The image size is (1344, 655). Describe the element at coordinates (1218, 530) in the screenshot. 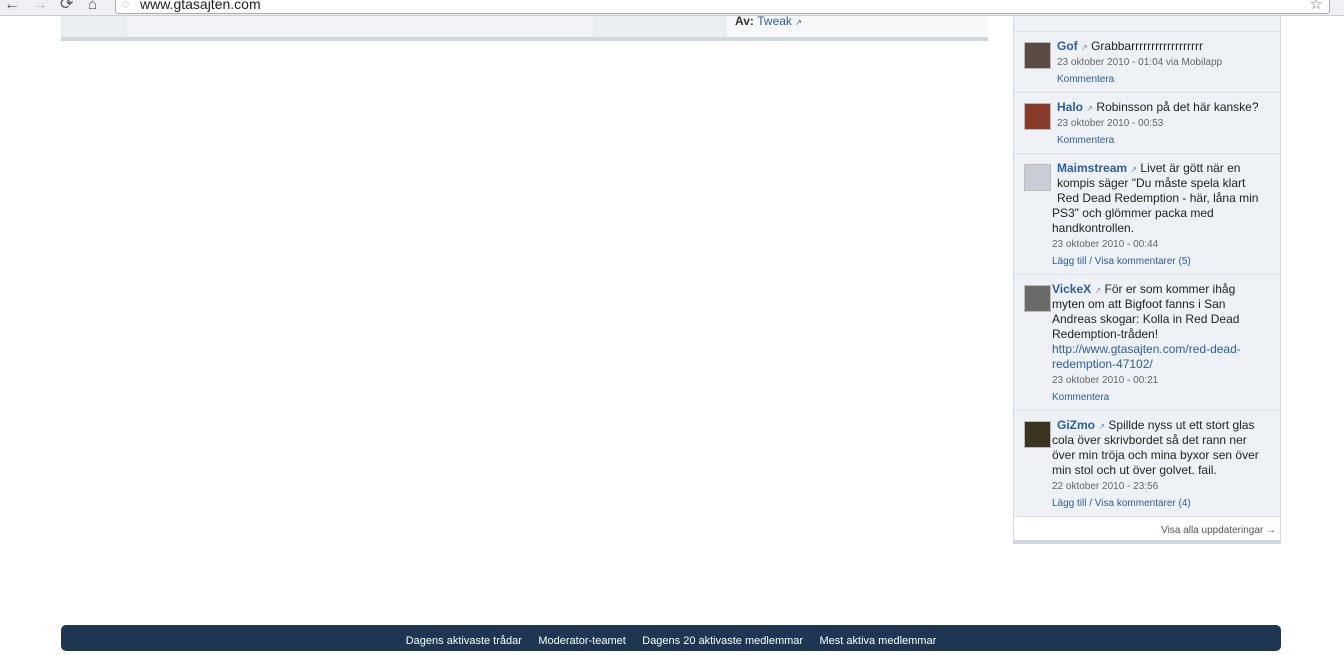

I see `view-all-updates-link: Visa alla uppdateringar →` at that location.